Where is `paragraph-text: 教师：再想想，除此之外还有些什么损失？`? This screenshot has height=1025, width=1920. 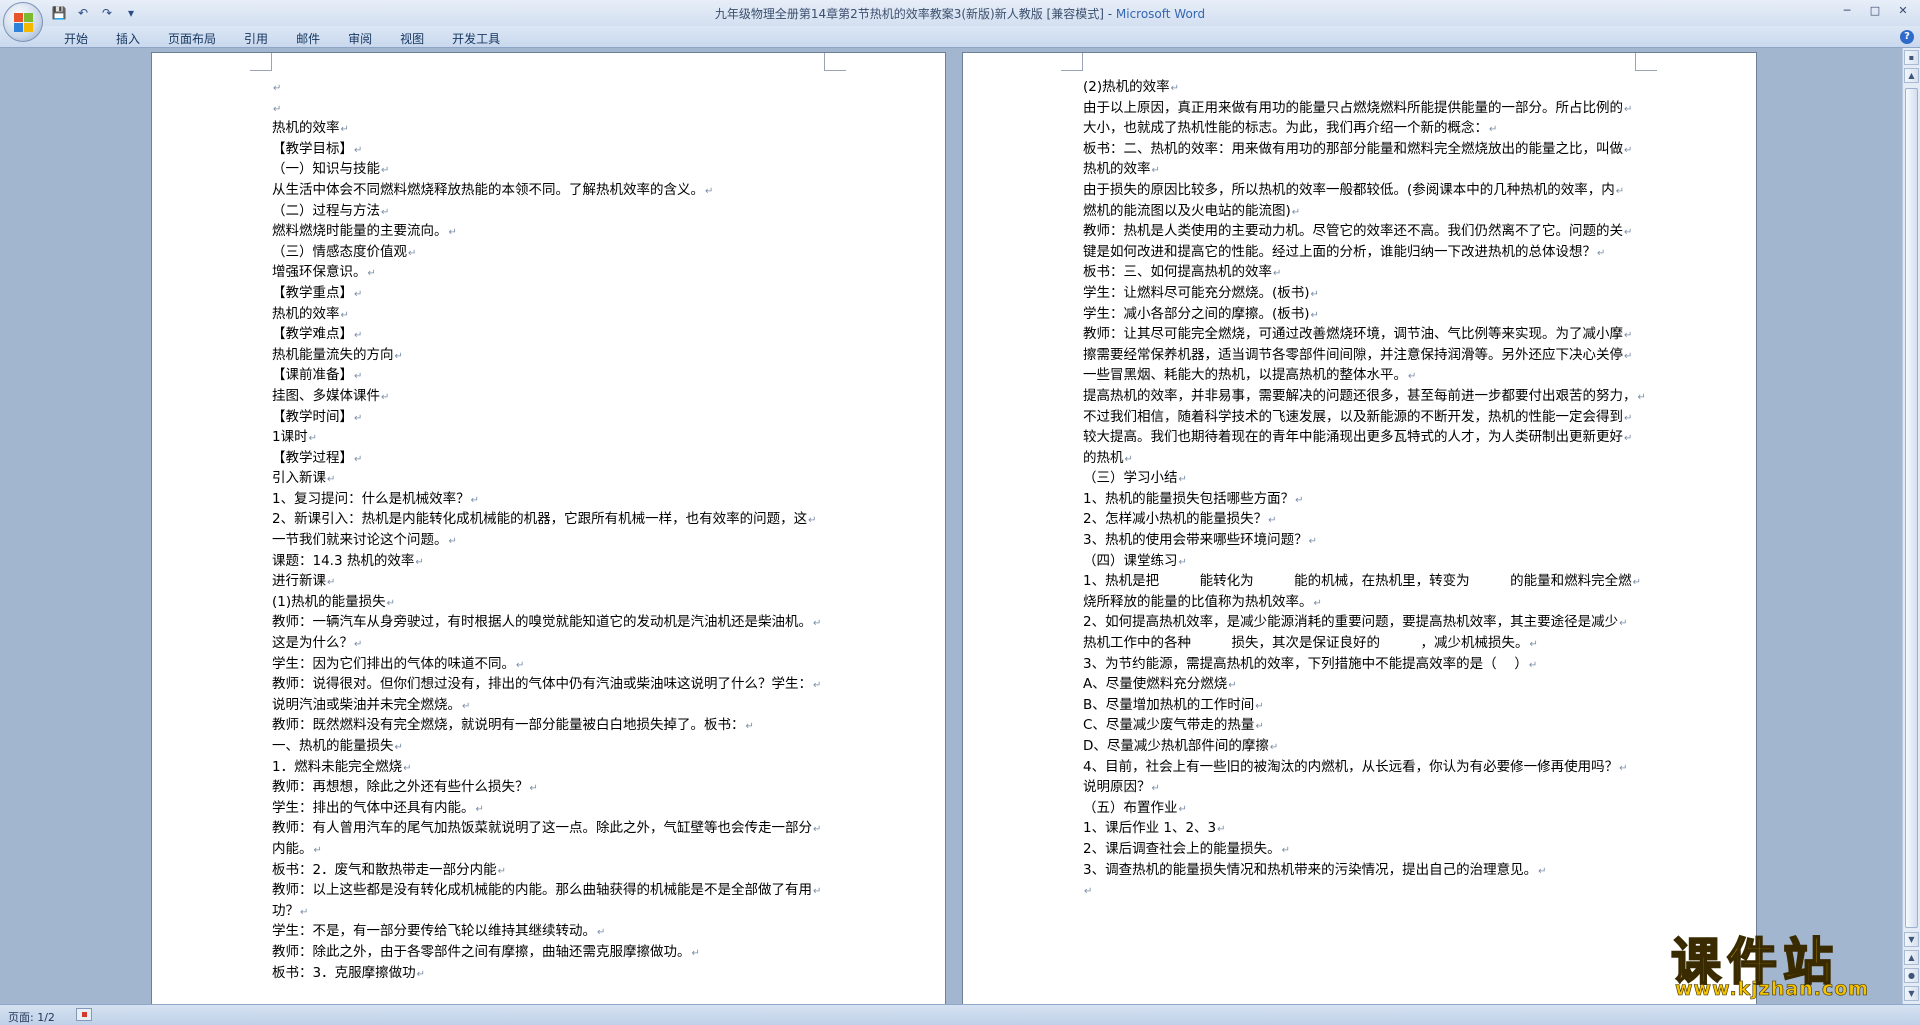 paragraph-text: 教师：再想想，除此之外还有些什么损失？ is located at coordinates (400, 787).